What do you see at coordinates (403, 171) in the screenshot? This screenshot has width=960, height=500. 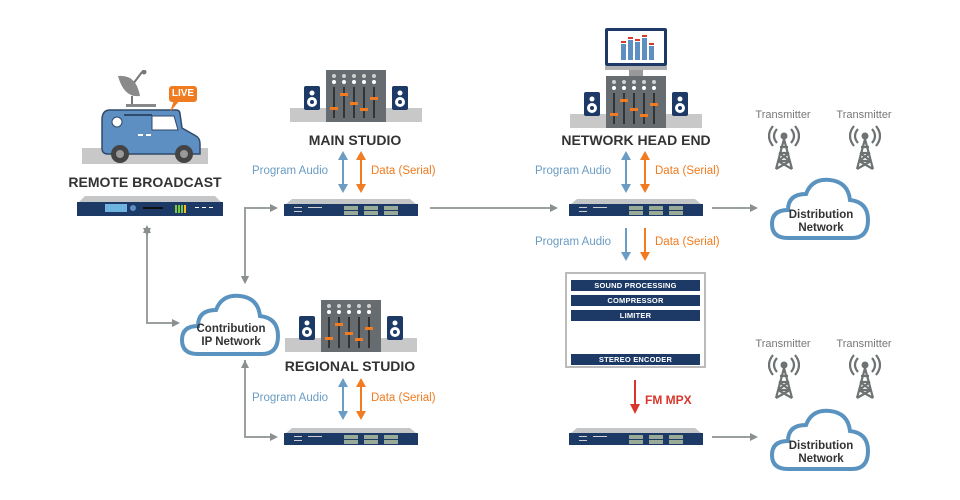 I see `main-data-serial-label: Data (Serial)` at bounding box center [403, 171].